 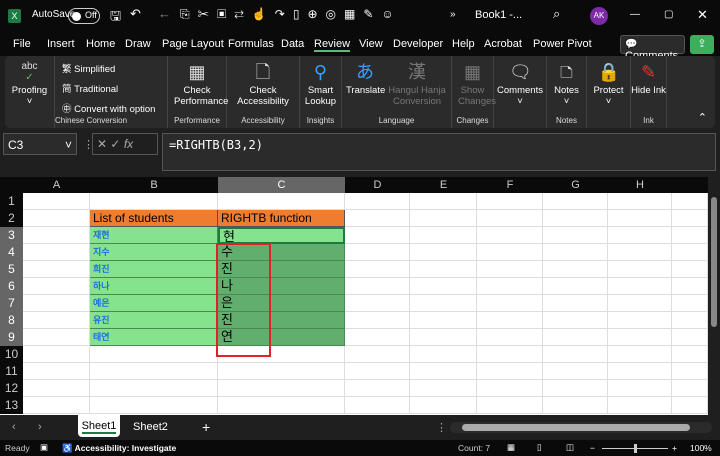 What do you see at coordinates (702, 117) in the screenshot?
I see `collapse-ribbon-icon: ⌃` at bounding box center [702, 117].